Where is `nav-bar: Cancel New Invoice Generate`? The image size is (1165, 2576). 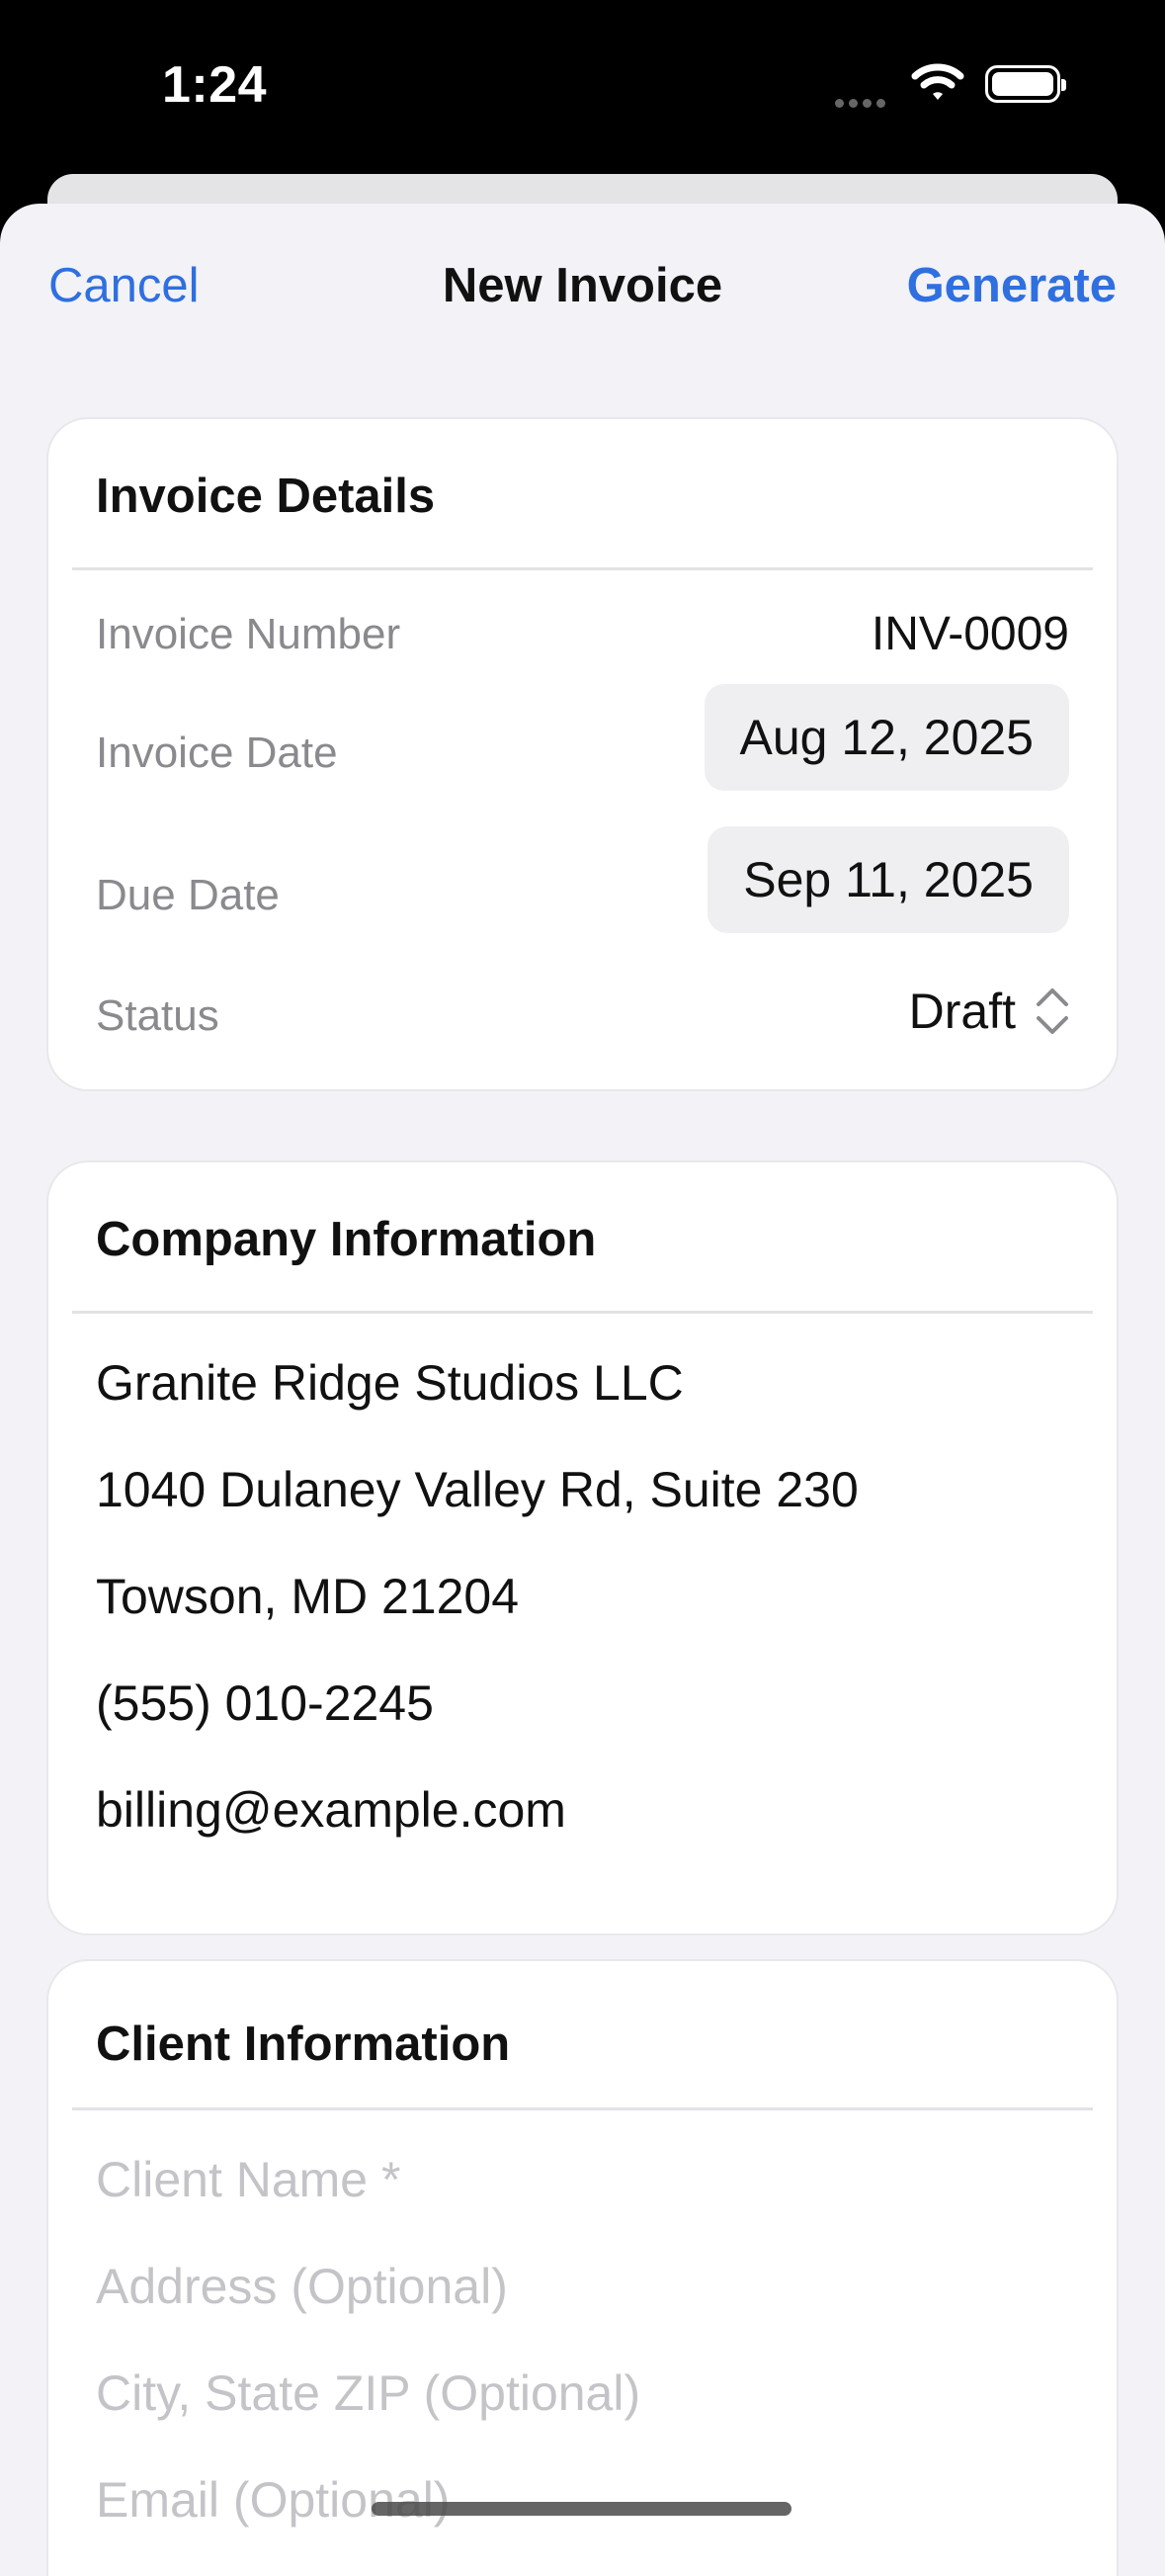 nav-bar: Cancel New Invoice Generate is located at coordinates (582, 288).